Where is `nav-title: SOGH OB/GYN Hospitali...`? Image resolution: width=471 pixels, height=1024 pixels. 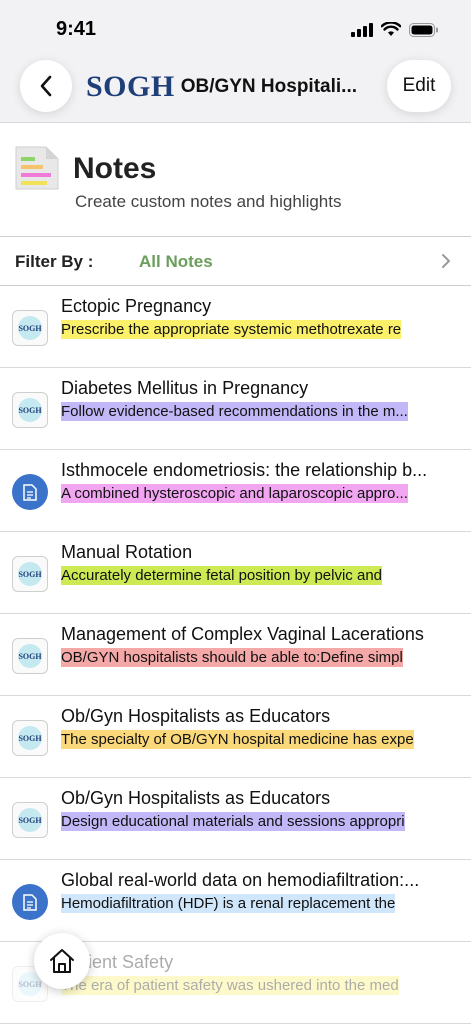
nav-title: SOGH OB/GYN Hospitali... is located at coordinates (231, 87).